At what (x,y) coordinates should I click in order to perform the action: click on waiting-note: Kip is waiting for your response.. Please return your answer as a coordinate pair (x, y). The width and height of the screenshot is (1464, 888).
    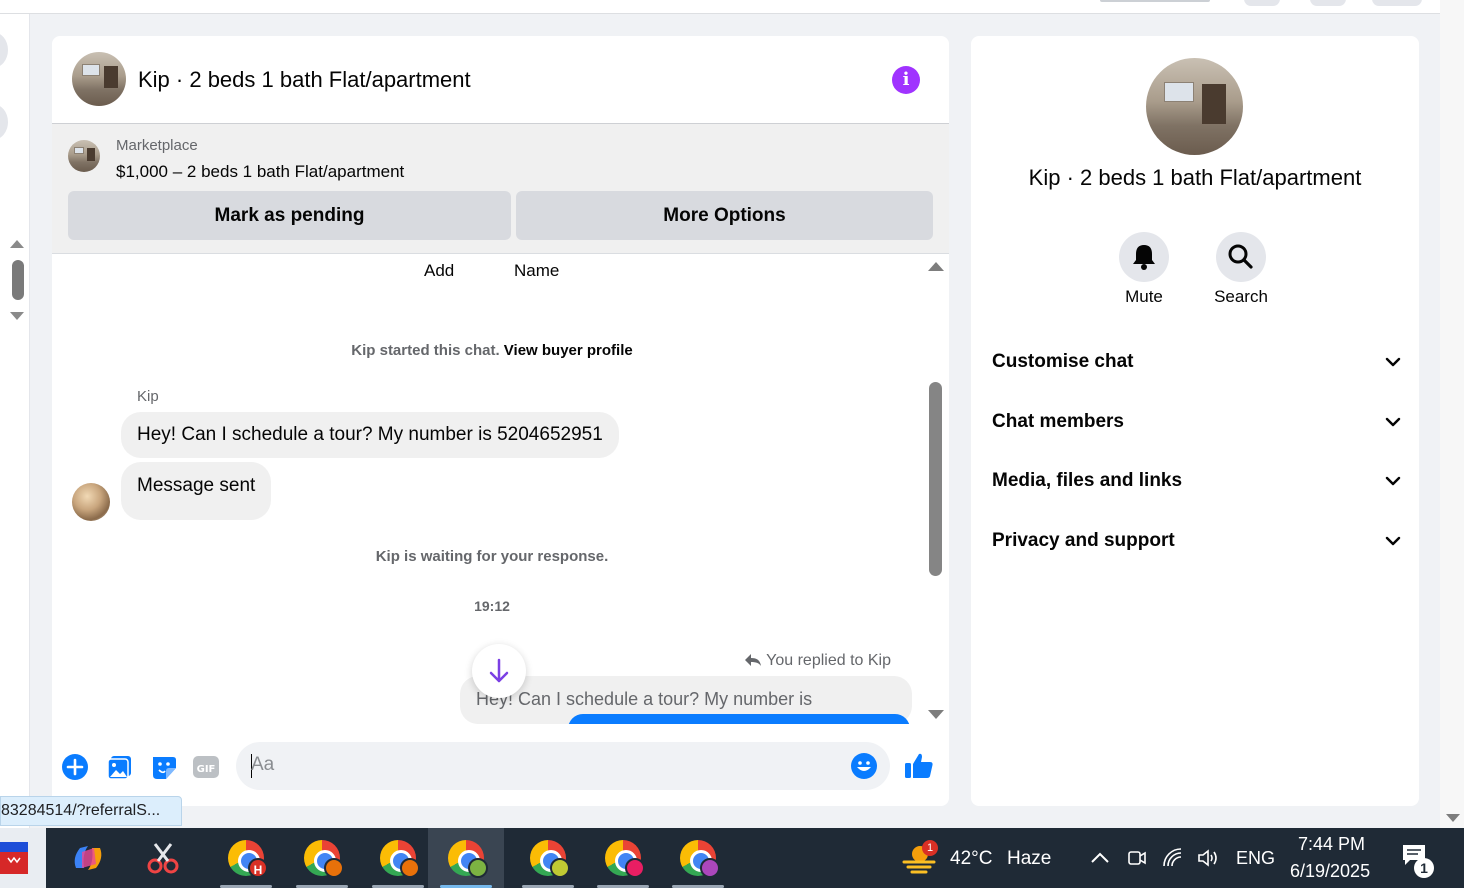
    Looking at the image, I should click on (492, 556).